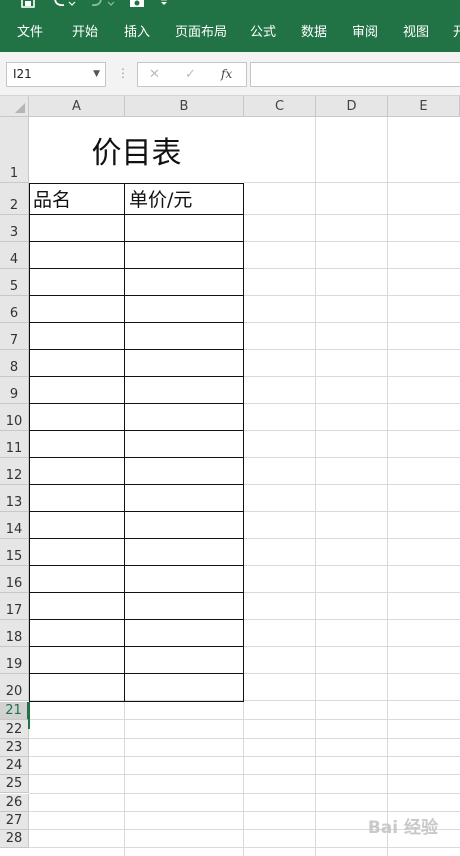 The image size is (460, 856). Describe the element at coordinates (77, 106) in the screenshot. I see `column-header-a: A` at that location.